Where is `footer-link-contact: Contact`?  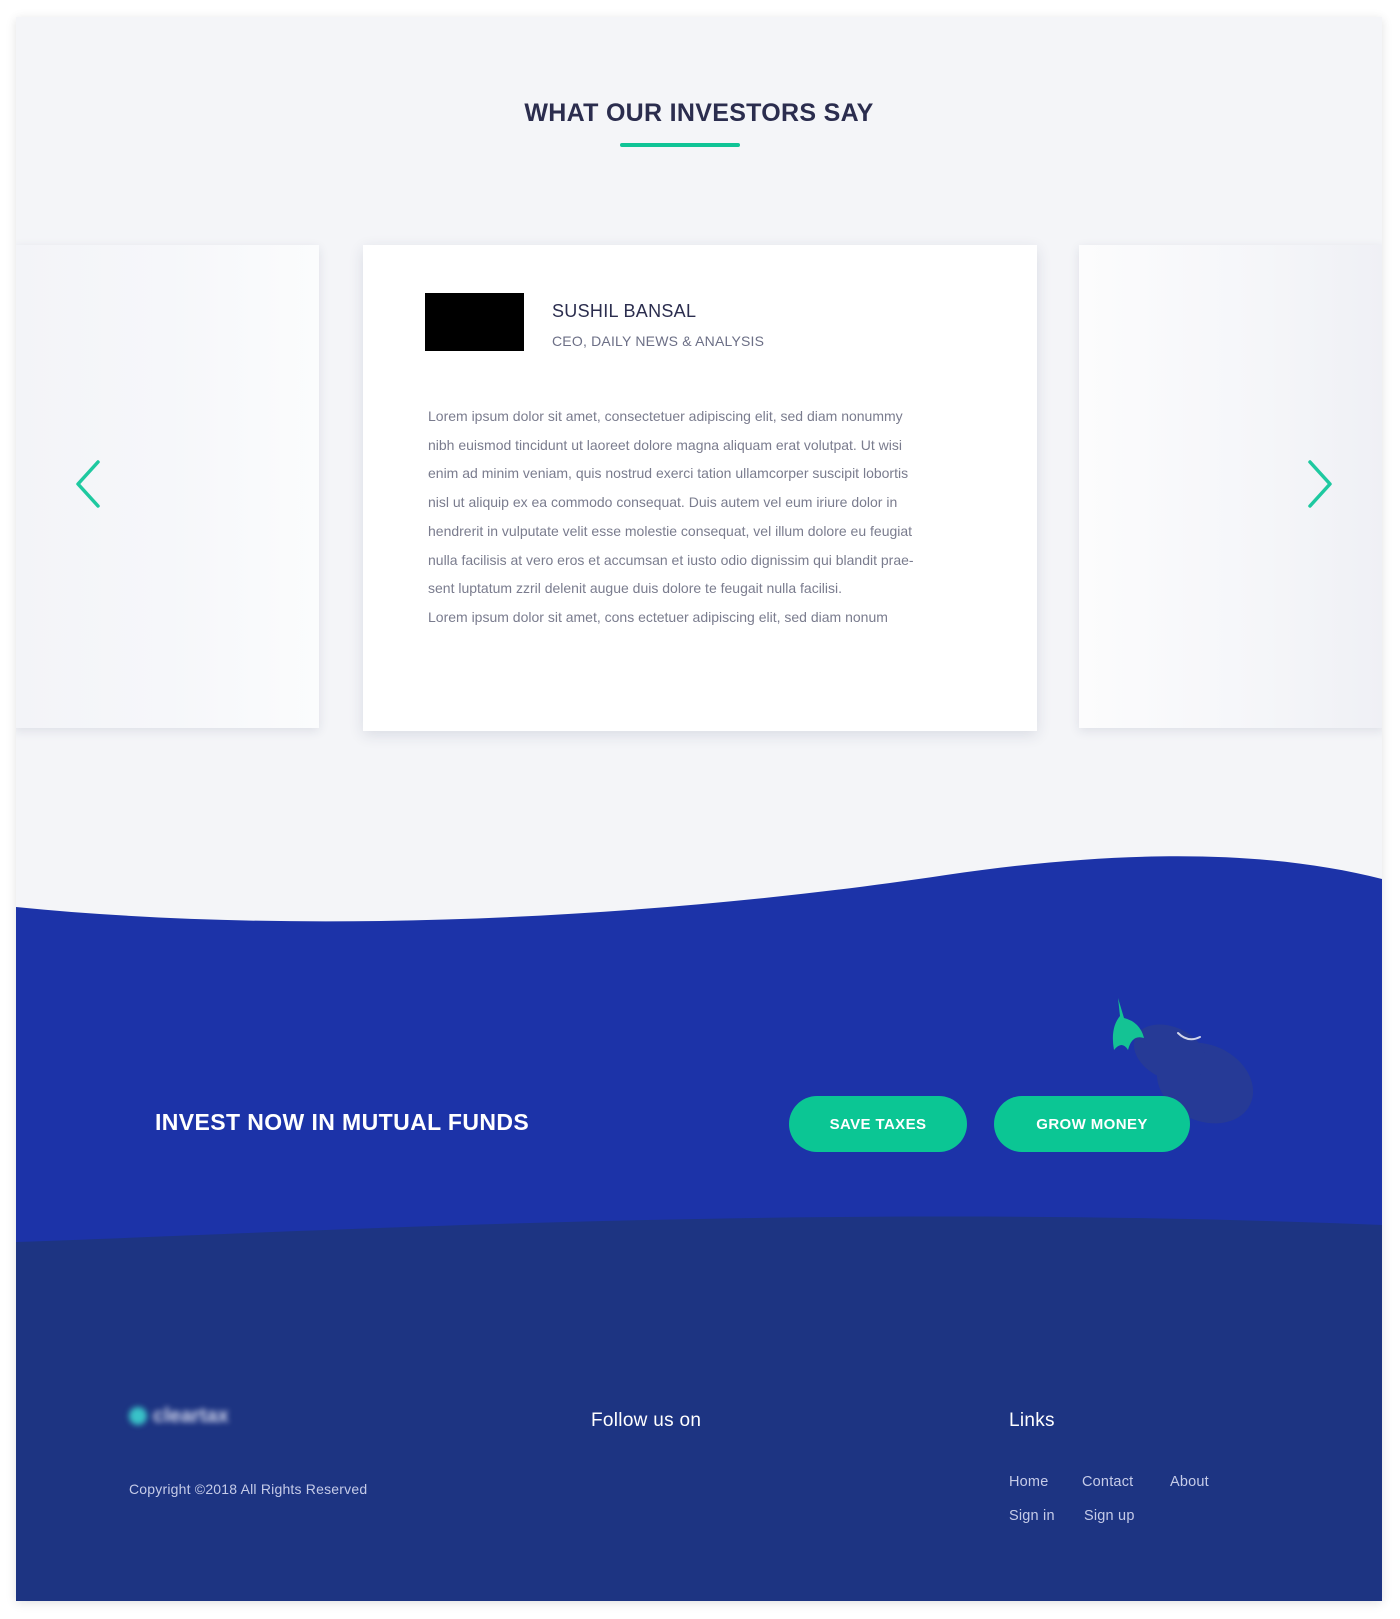
footer-link-contact: Contact is located at coordinates (1107, 1482).